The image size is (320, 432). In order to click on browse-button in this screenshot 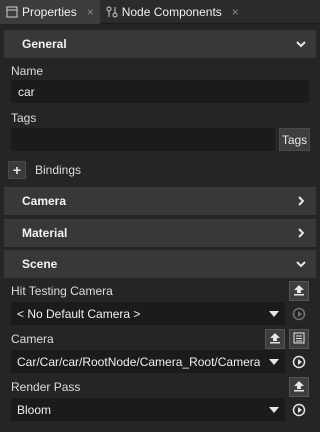, I will do `click(299, 339)`.